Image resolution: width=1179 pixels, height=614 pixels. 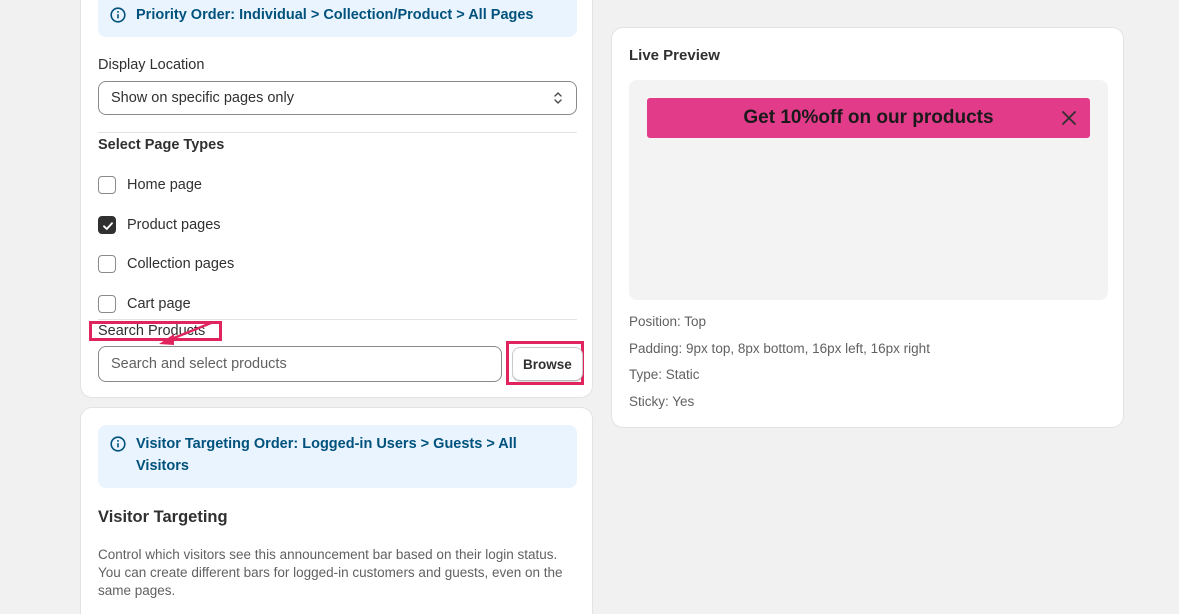 What do you see at coordinates (202, 98) in the screenshot?
I see `display-location-value: Show on specific pages only` at bounding box center [202, 98].